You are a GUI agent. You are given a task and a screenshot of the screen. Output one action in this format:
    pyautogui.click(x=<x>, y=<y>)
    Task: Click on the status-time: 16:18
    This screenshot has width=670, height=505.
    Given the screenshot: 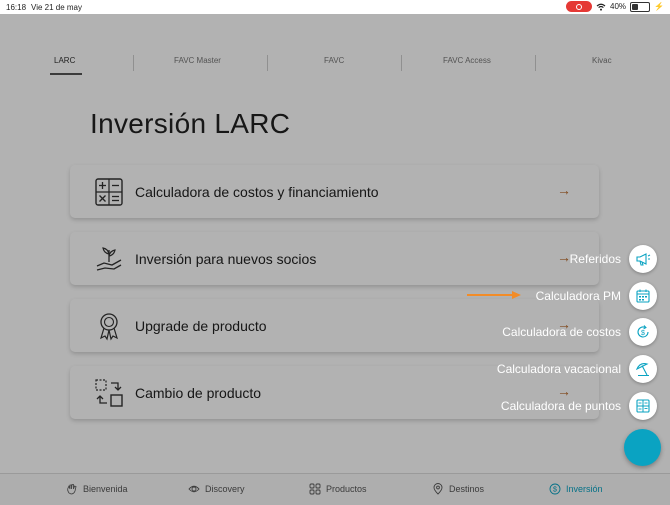 What is the action you would take?
    pyautogui.click(x=16, y=7)
    